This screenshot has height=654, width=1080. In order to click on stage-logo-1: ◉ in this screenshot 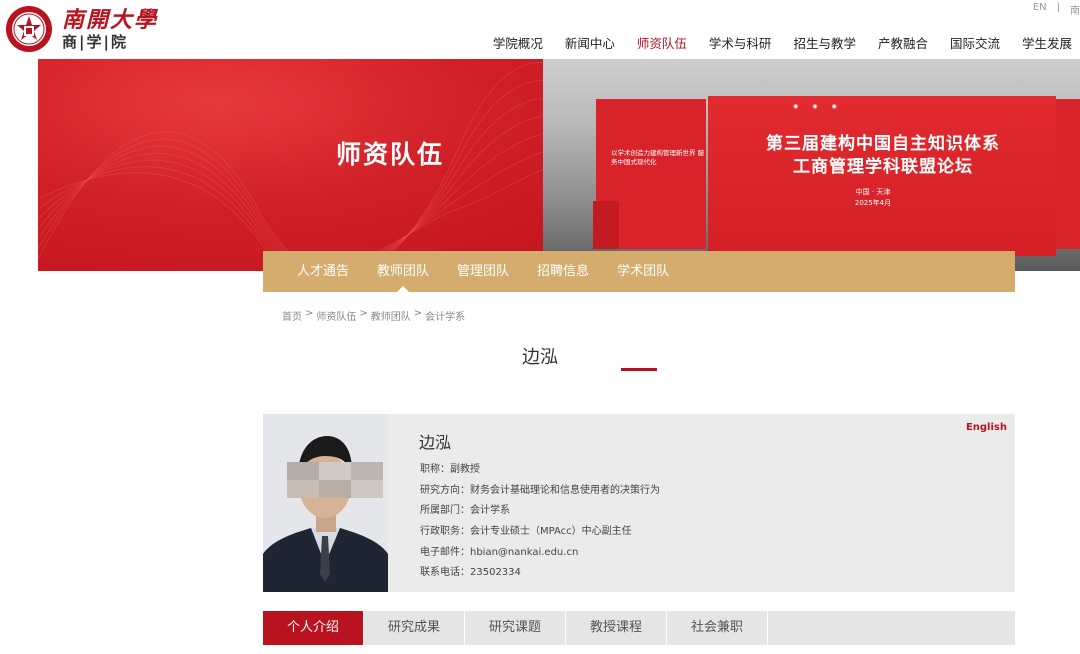, I will do `click(796, 106)`.